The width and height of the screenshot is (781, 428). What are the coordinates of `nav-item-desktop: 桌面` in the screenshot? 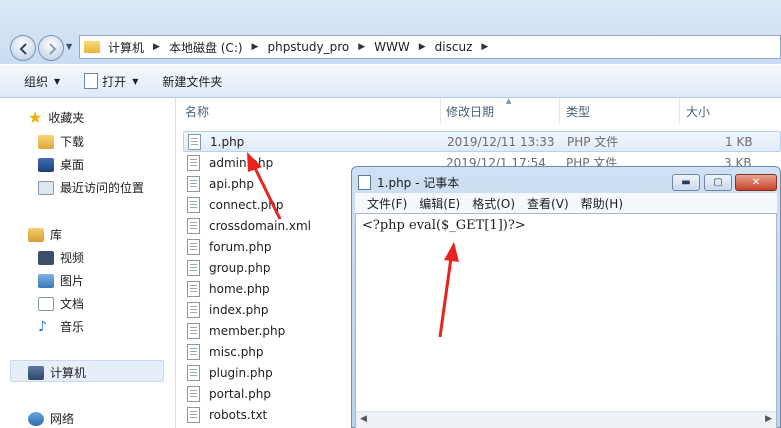 It's located at (61, 164).